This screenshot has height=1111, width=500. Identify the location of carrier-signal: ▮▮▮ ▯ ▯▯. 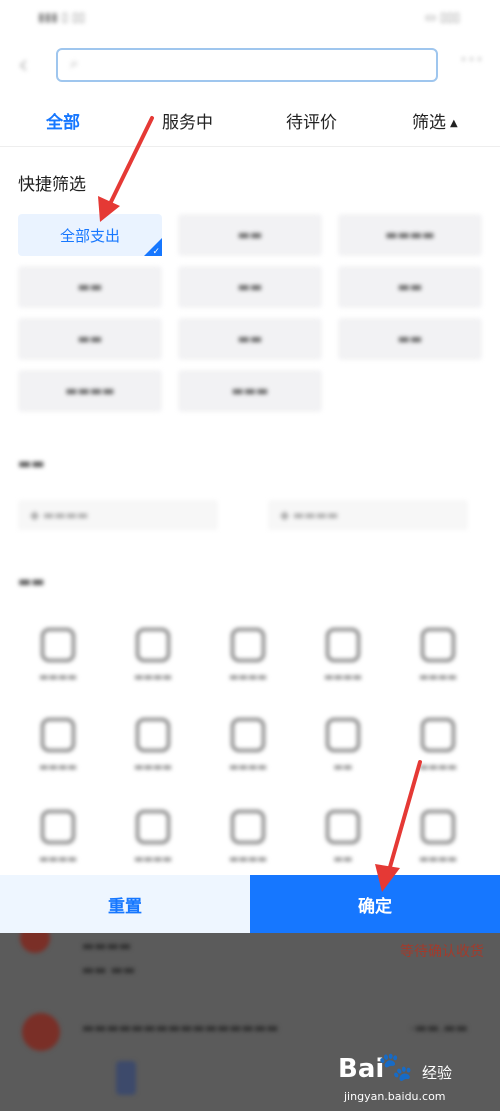
(62, 17).